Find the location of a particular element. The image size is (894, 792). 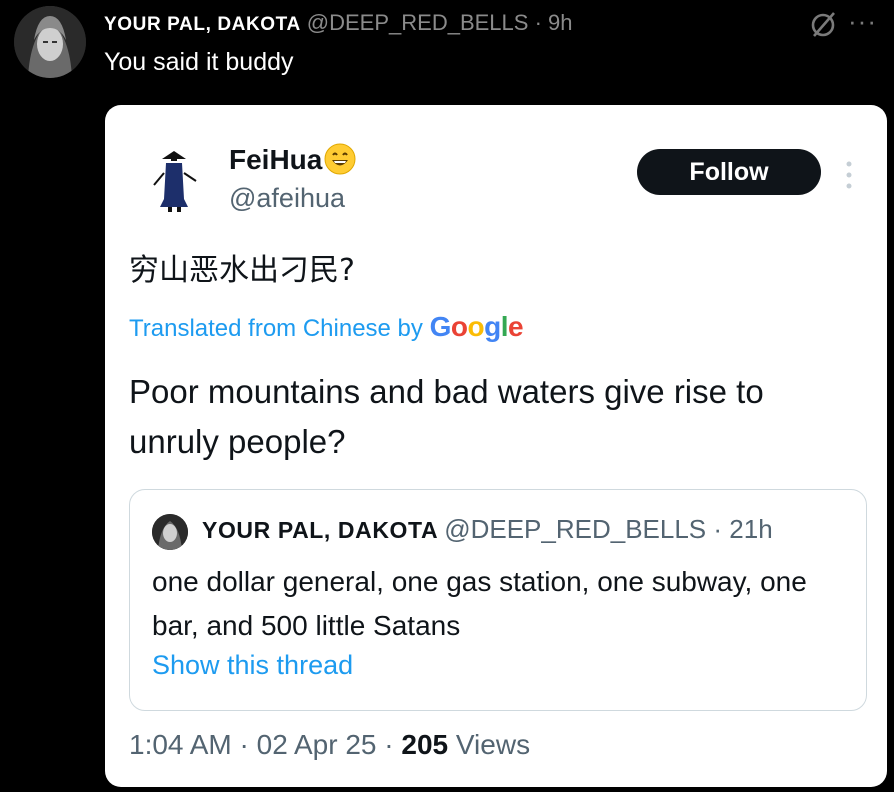

quoted-author-line: YOUR PAL, DAKOTA @DEEP_RED_BELLS · 21h is located at coordinates (487, 529).